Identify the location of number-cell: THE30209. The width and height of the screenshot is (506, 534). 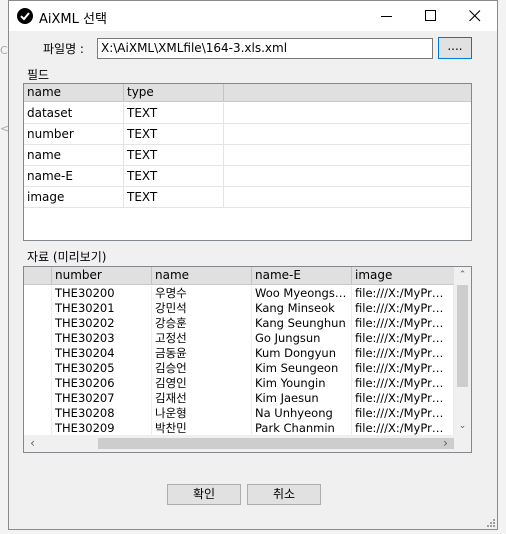
(102, 428).